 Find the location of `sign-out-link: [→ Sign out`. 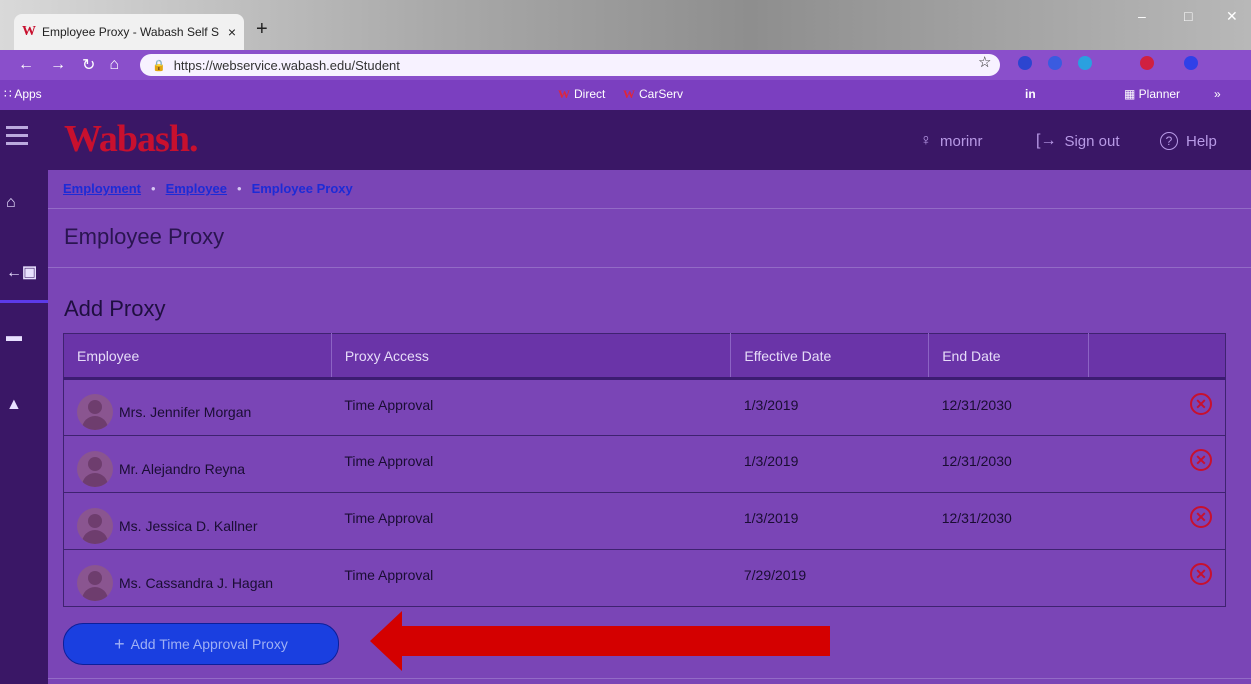

sign-out-link: [→ Sign out is located at coordinates (1078, 141).